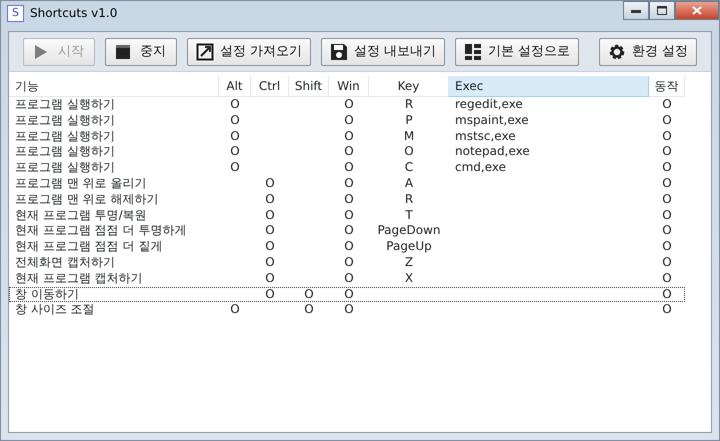 The image size is (720, 441). Describe the element at coordinates (347, 105) in the screenshot. I see `table-row: 프로그램 실행하기 O O R regedit,exe O` at that location.